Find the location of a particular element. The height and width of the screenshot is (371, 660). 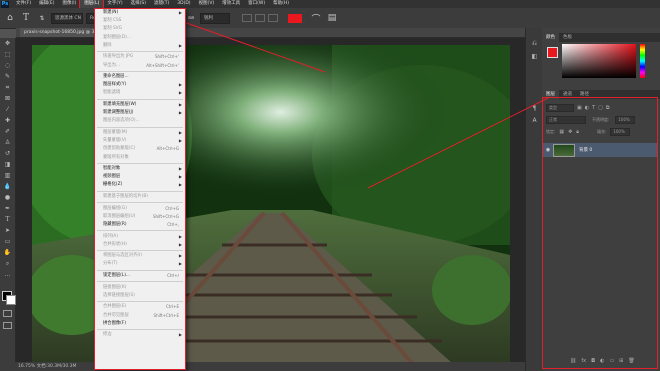

layer-menu-item-label: 合并图层(E) is located at coordinates (115, 307).